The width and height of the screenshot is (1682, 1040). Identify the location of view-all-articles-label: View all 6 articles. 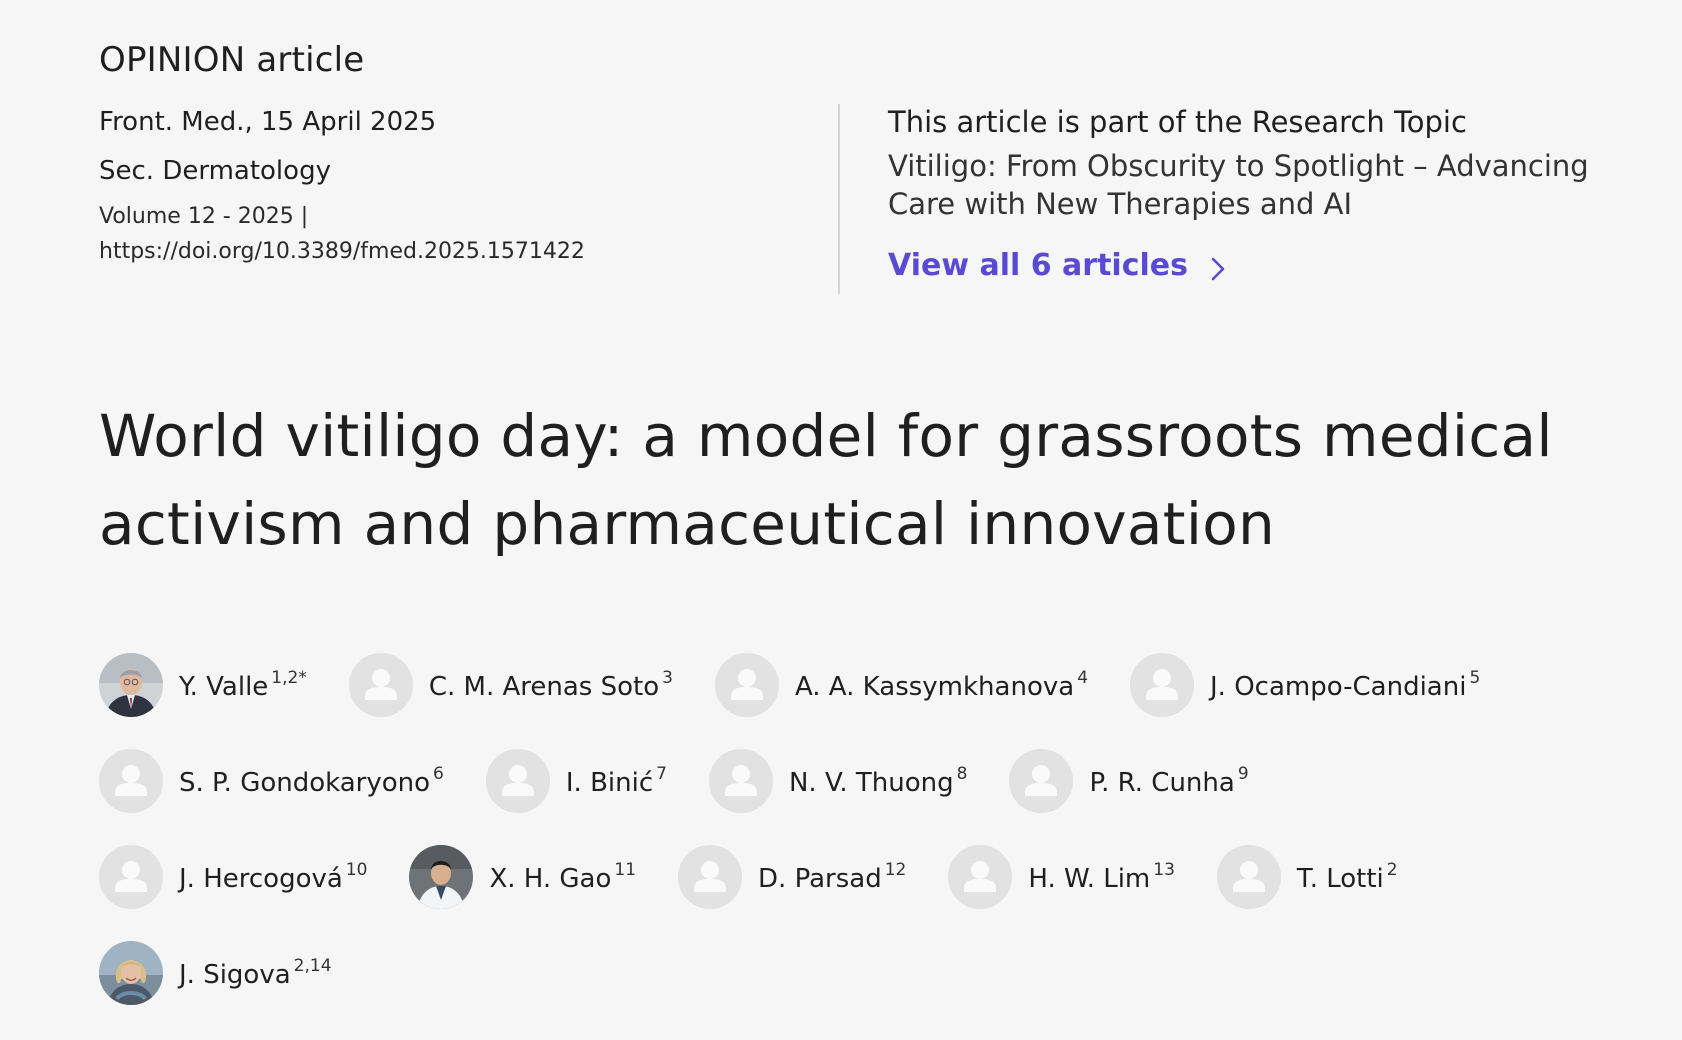
(1038, 265).